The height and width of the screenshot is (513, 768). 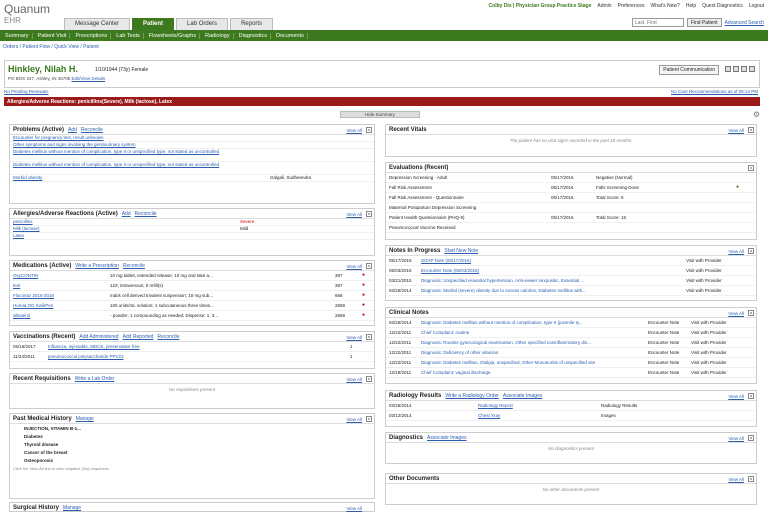 I want to click on logout-link: Logout, so click(x=756, y=6).